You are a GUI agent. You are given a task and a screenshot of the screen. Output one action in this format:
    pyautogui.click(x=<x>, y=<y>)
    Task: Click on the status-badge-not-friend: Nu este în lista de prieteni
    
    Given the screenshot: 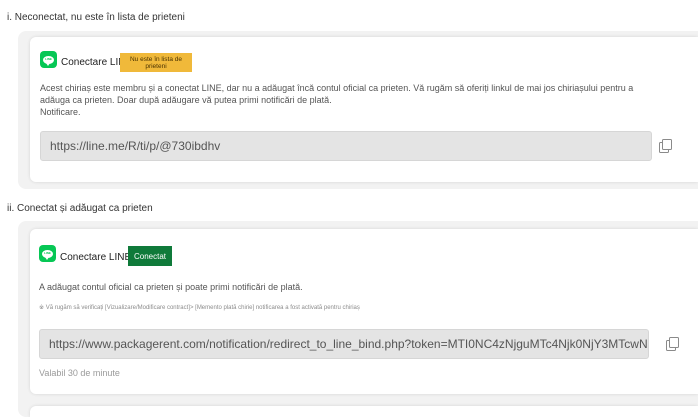 What is the action you would take?
    pyautogui.click(x=156, y=62)
    